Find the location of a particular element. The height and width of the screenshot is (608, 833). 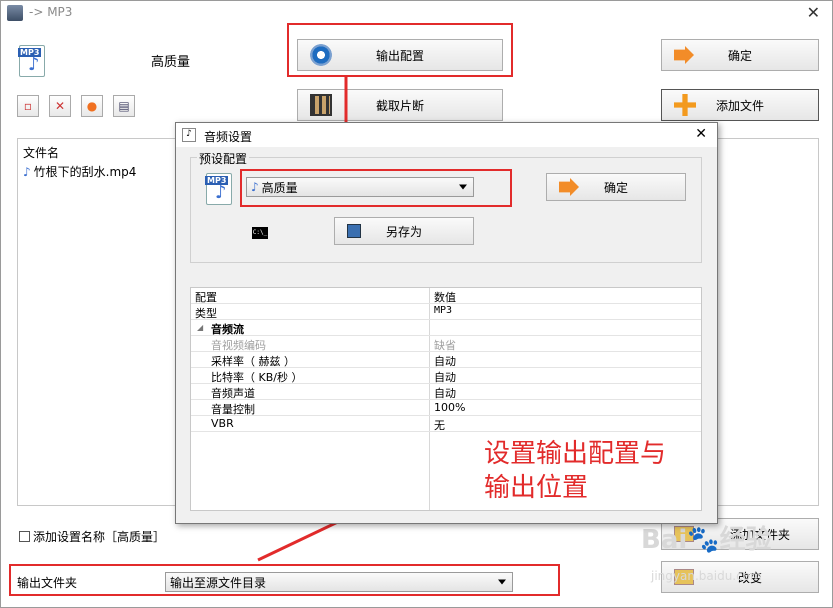

annotation-line-1: 设置输出配置与 is located at coordinates (575, 454).